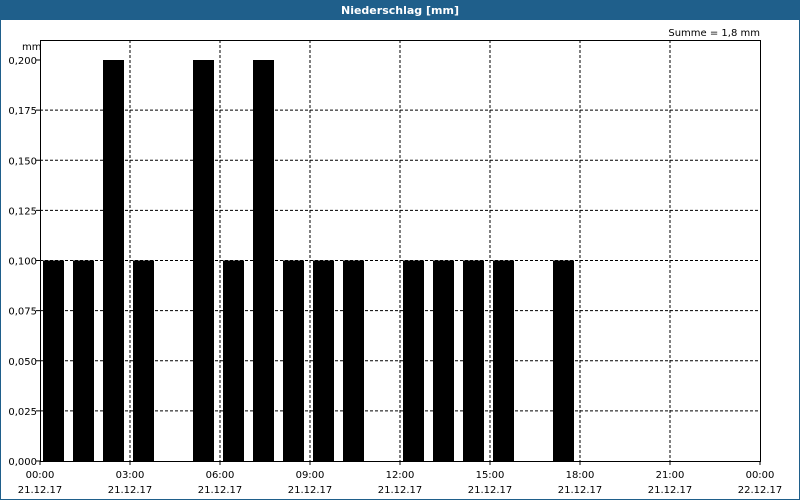  What do you see at coordinates (310, 475) in the screenshot?
I see `x-tick-time: 09:00` at bounding box center [310, 475].